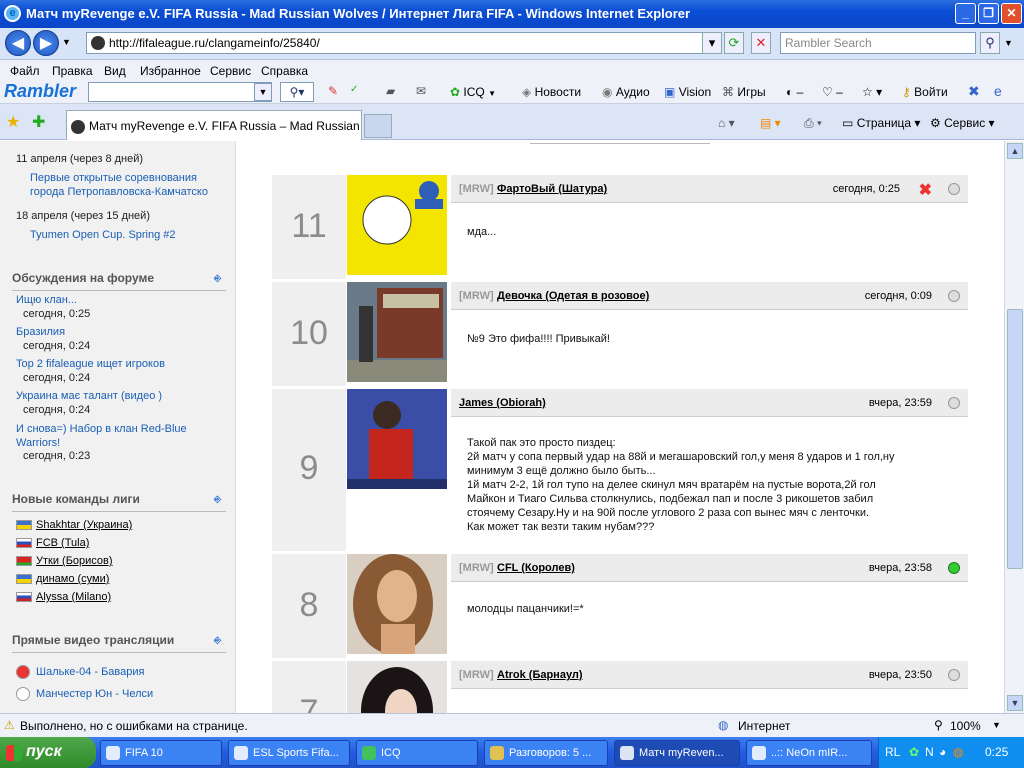  Describe the element at coordinates (734, 43) in the screenshot. I see `refresh-icon: ⟳` at that location.